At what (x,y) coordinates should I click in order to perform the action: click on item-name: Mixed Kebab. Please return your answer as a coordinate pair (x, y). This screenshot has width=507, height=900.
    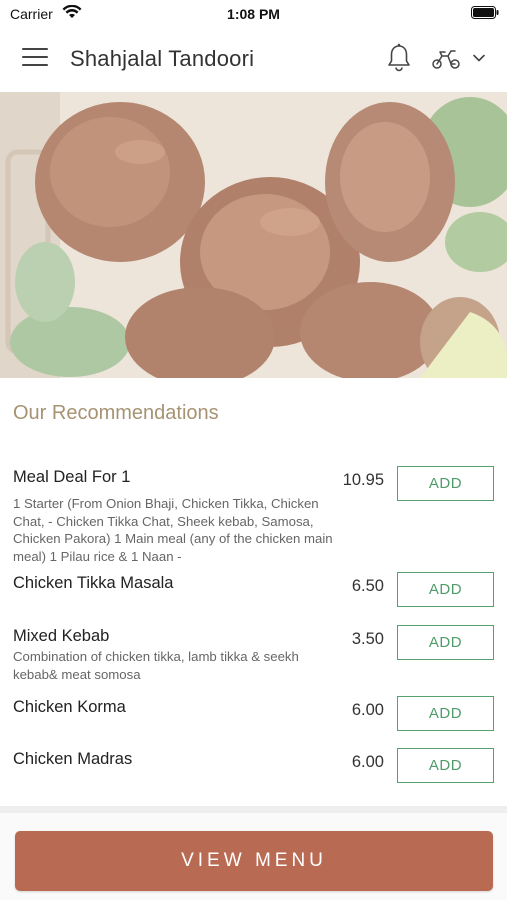
    Looking at the image, I should click on (61, 636).